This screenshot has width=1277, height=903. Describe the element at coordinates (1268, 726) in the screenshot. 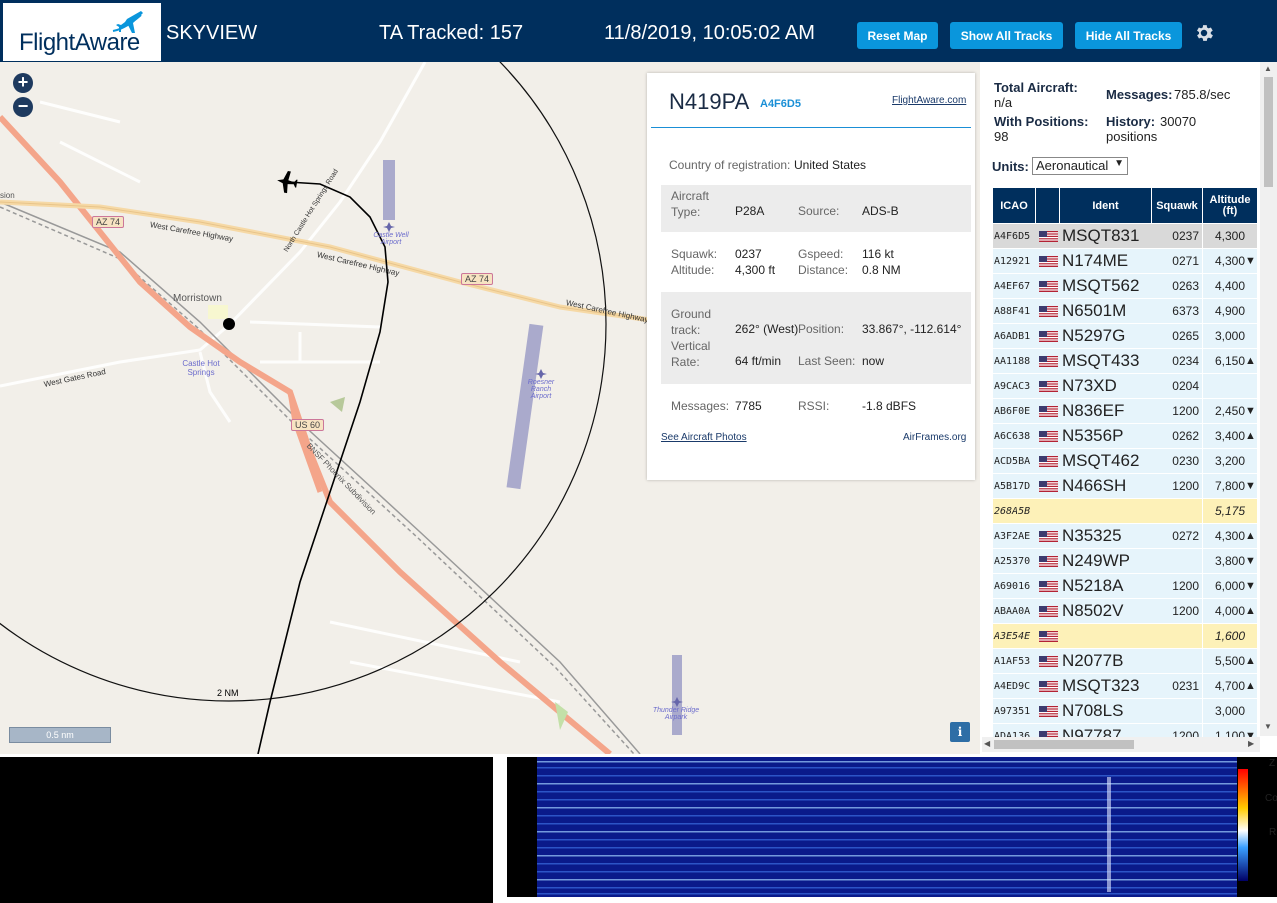

I see `scroll-down-icon: ▼` at that location.